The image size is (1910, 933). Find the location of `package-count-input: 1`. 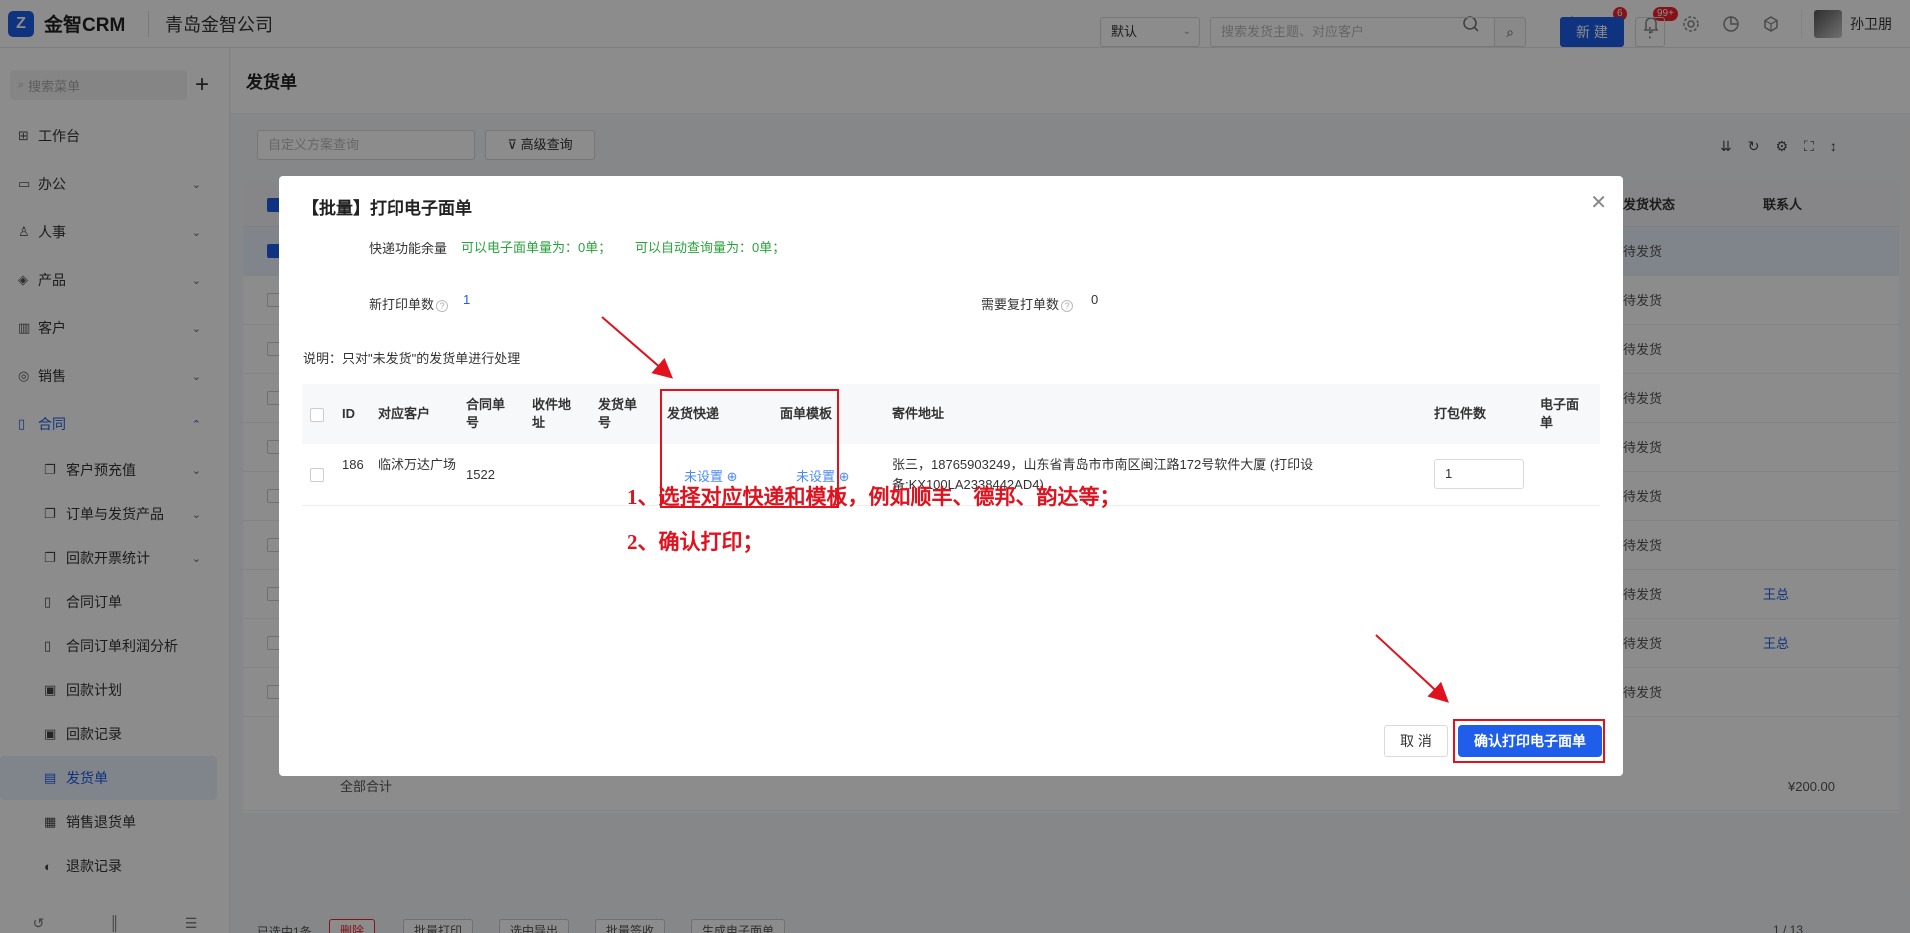

package-count-input: 1 is located at coordinates (1479, 474).